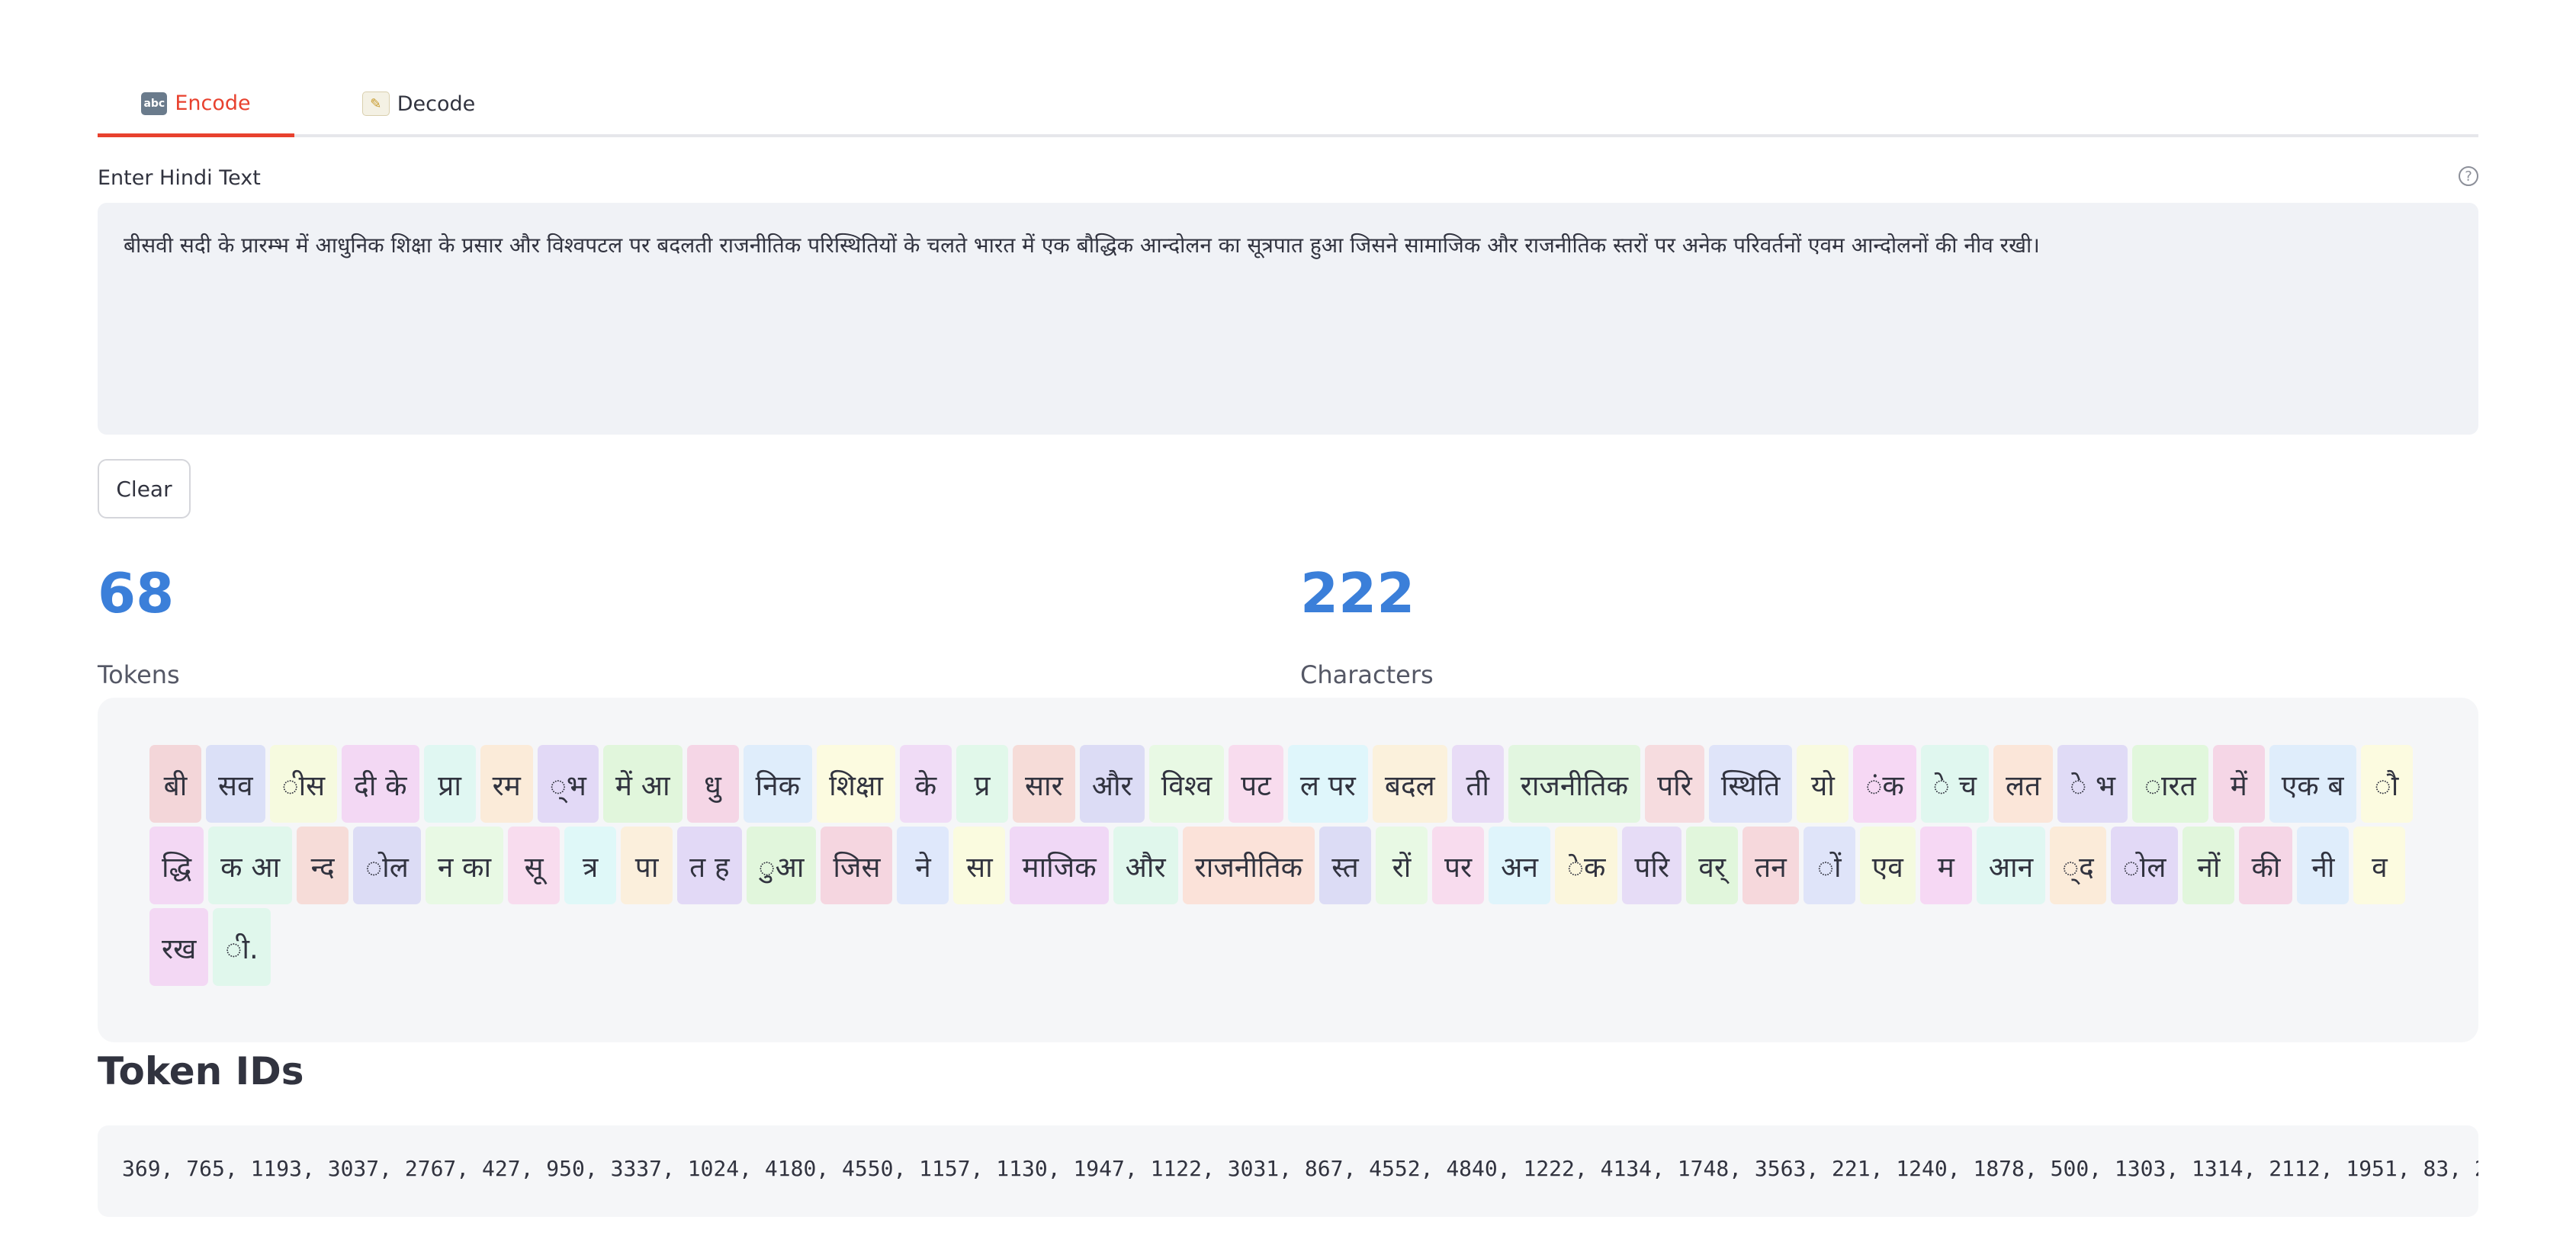  I want to click on abc-icon: abc, so click(154, 103).